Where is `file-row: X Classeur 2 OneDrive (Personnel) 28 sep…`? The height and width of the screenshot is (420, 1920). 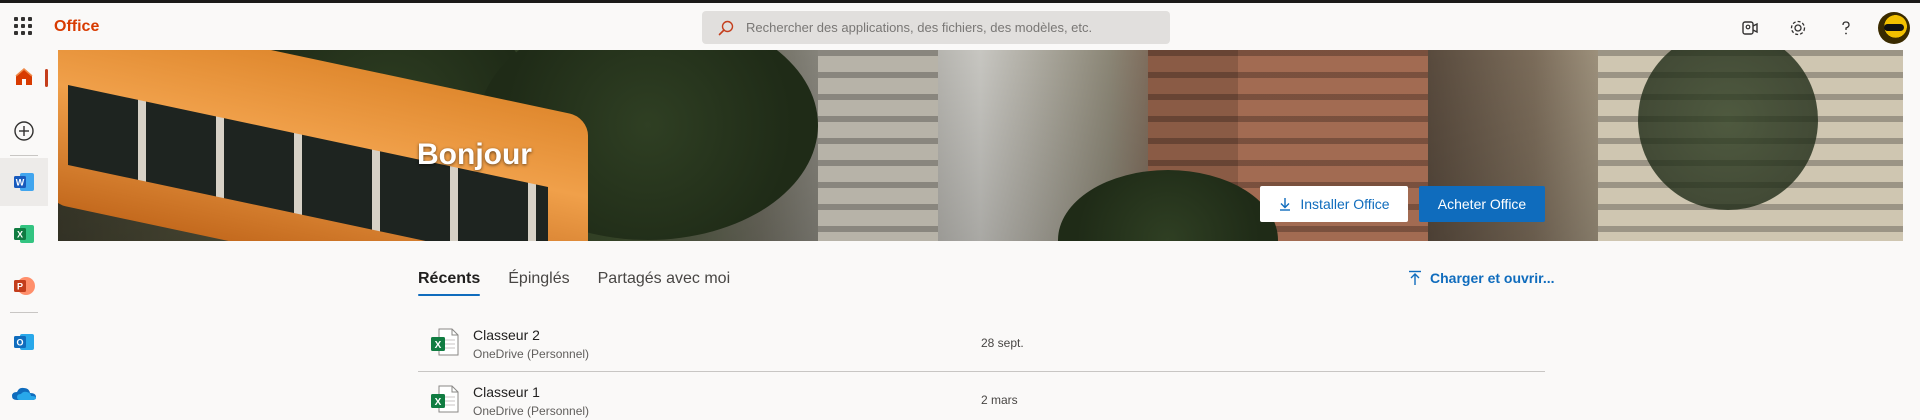
file-row: X Classeur 2 OneDrive (Personnel) 28 sep… is located at coordinates (981, 343).